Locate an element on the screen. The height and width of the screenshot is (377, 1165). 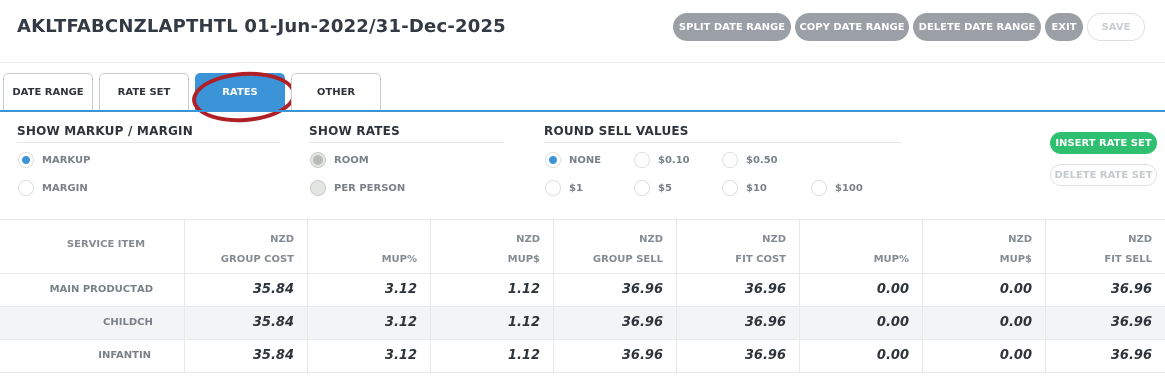
tab-rates: RATES is located at coordinates (240, 92).